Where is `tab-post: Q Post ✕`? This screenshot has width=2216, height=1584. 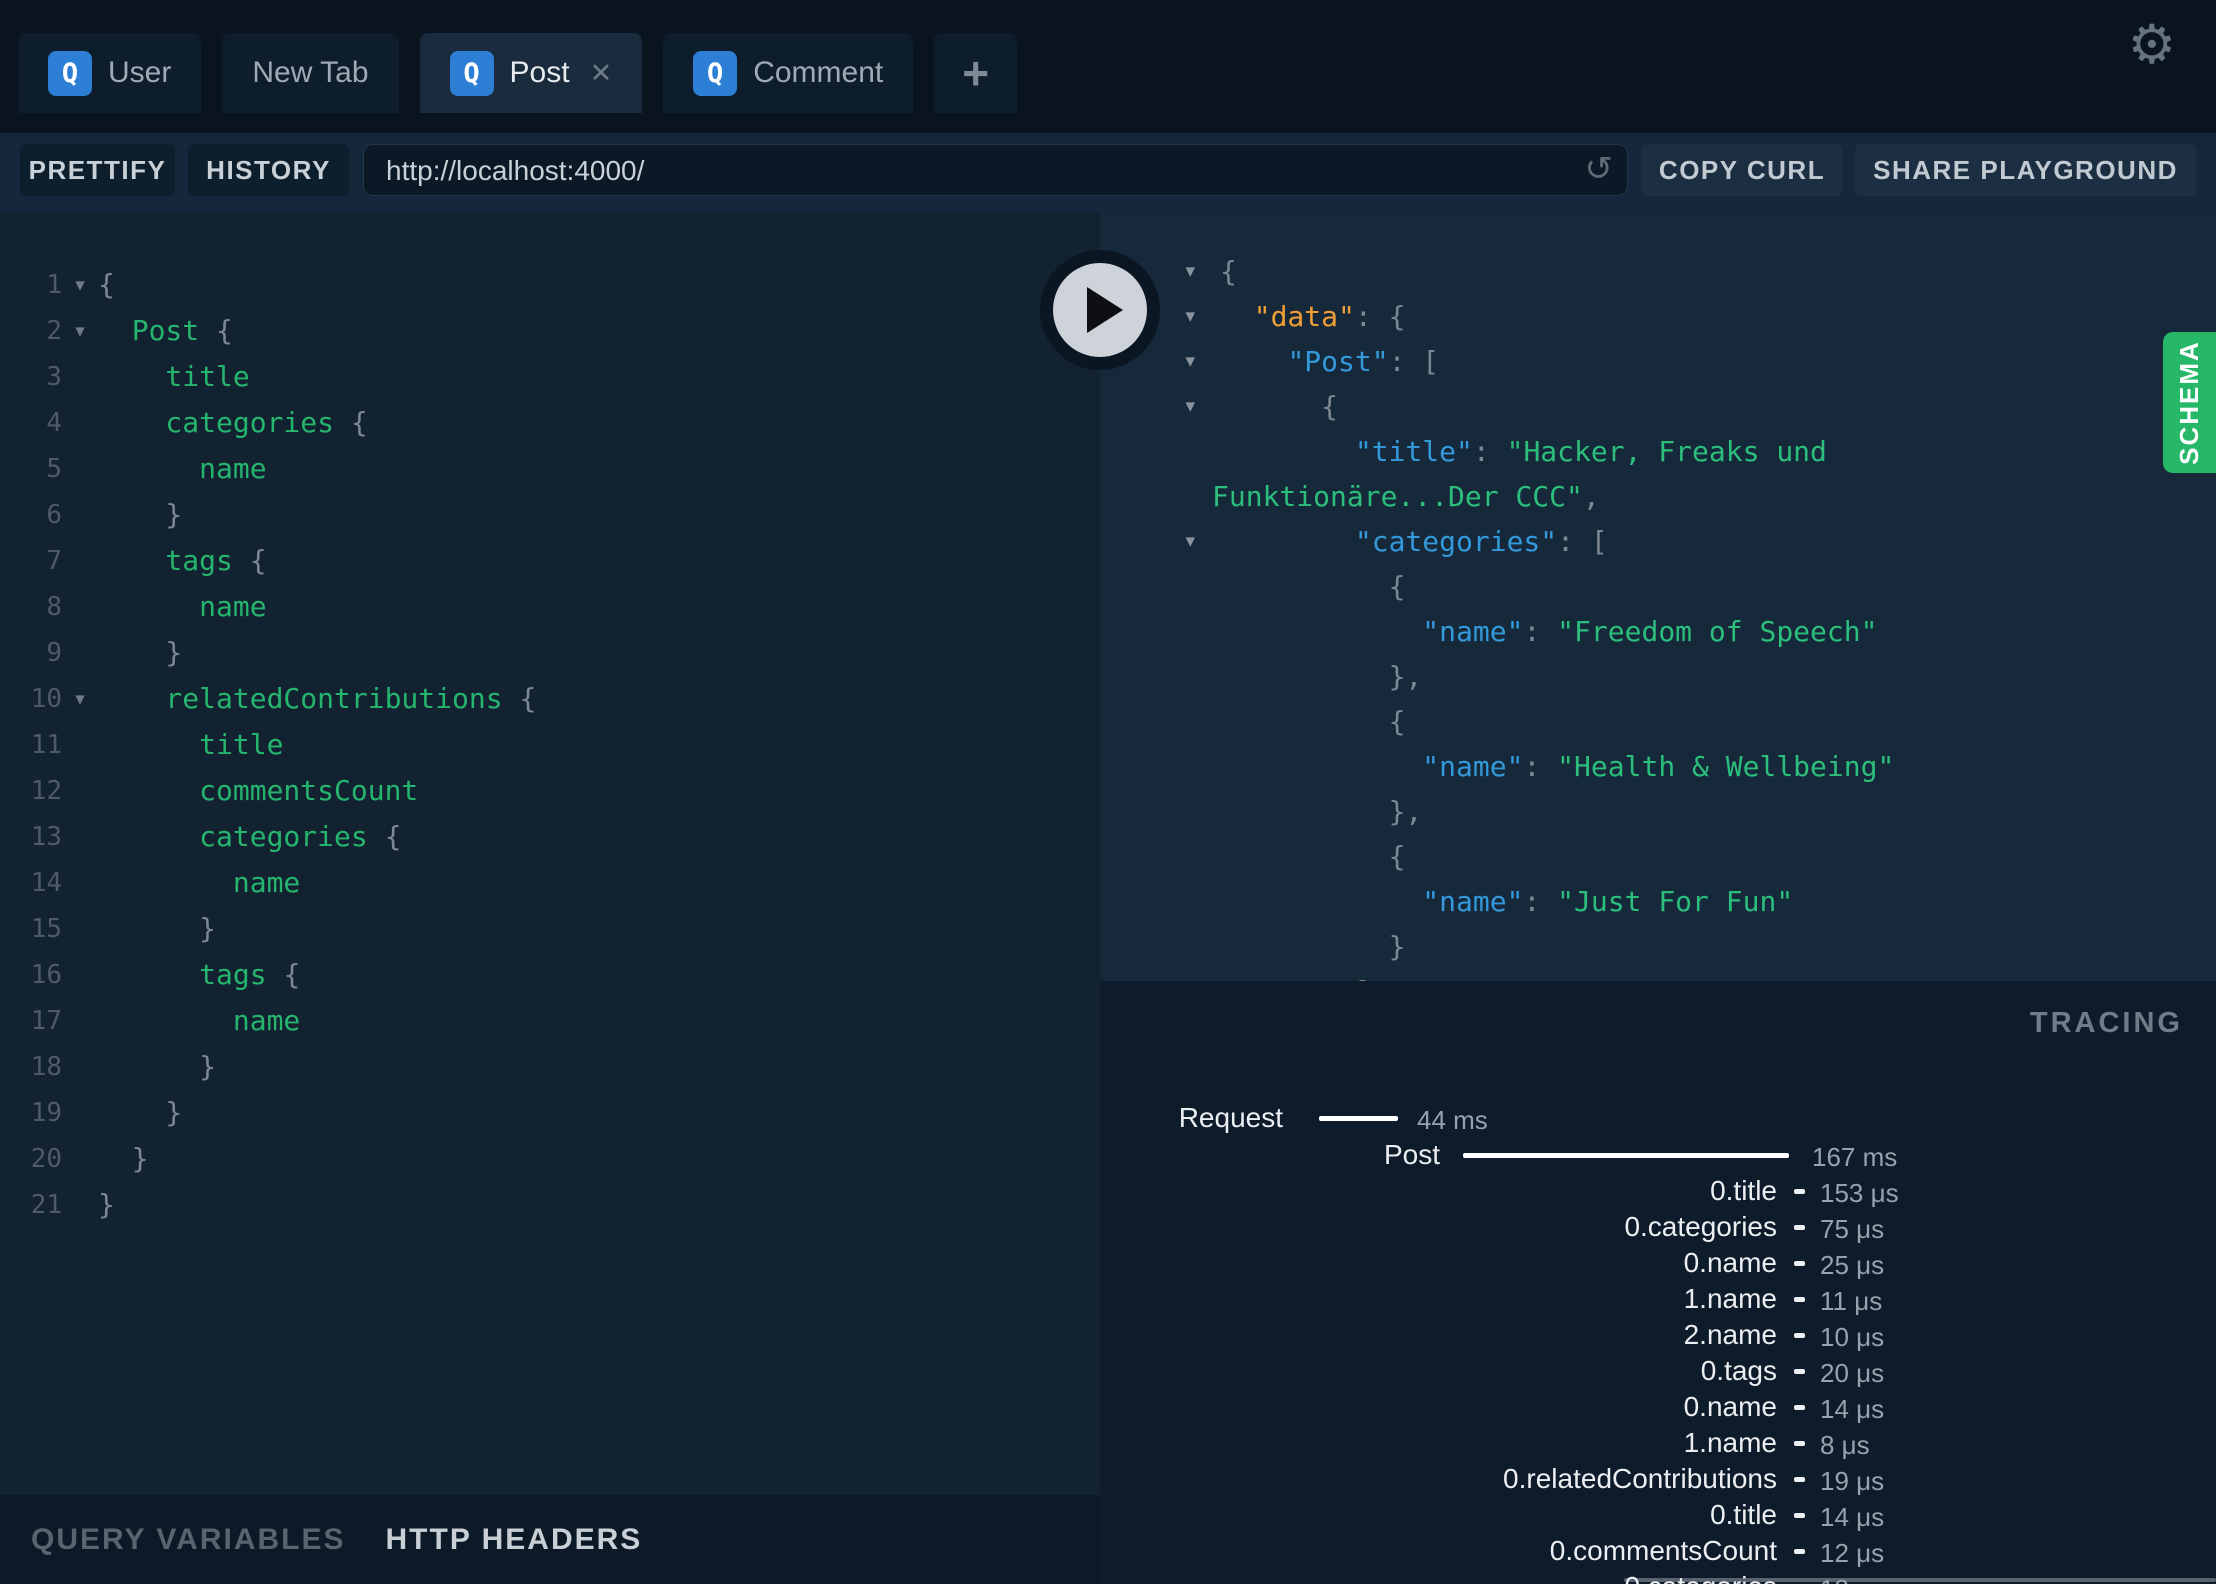
tab-post: Q Post ✕ is located at coordinates (531, 73).